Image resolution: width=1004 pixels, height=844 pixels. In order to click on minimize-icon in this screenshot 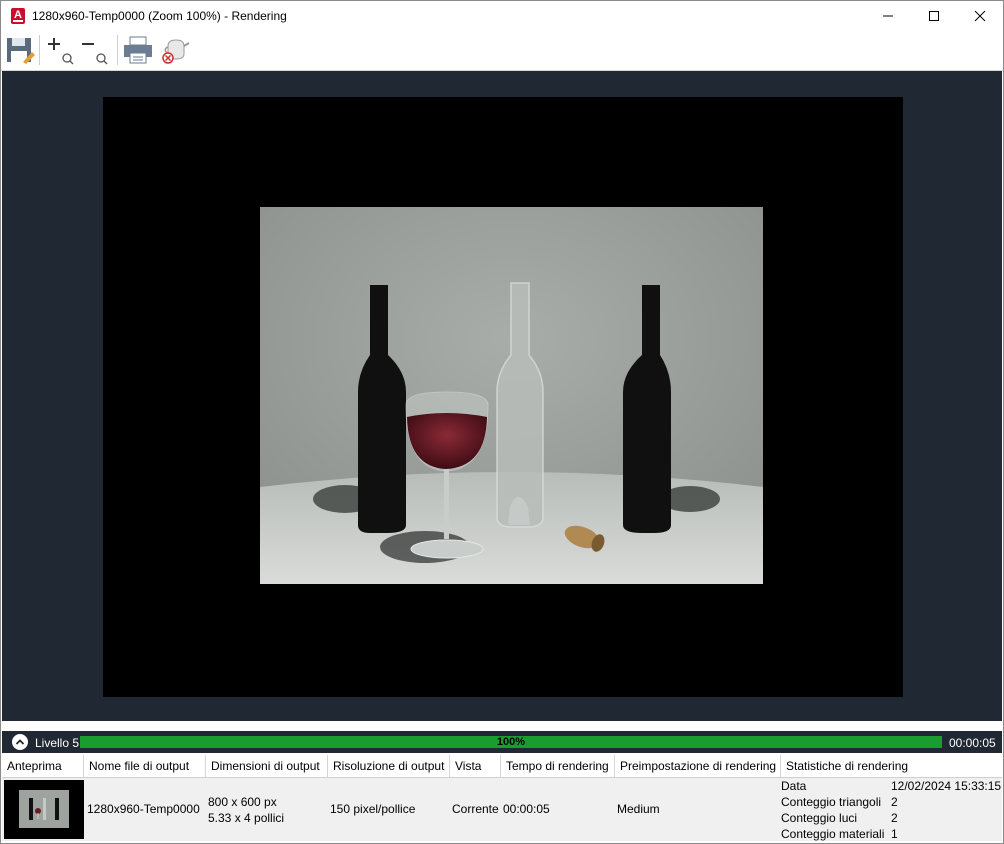, I will do `click(888, 16)`.